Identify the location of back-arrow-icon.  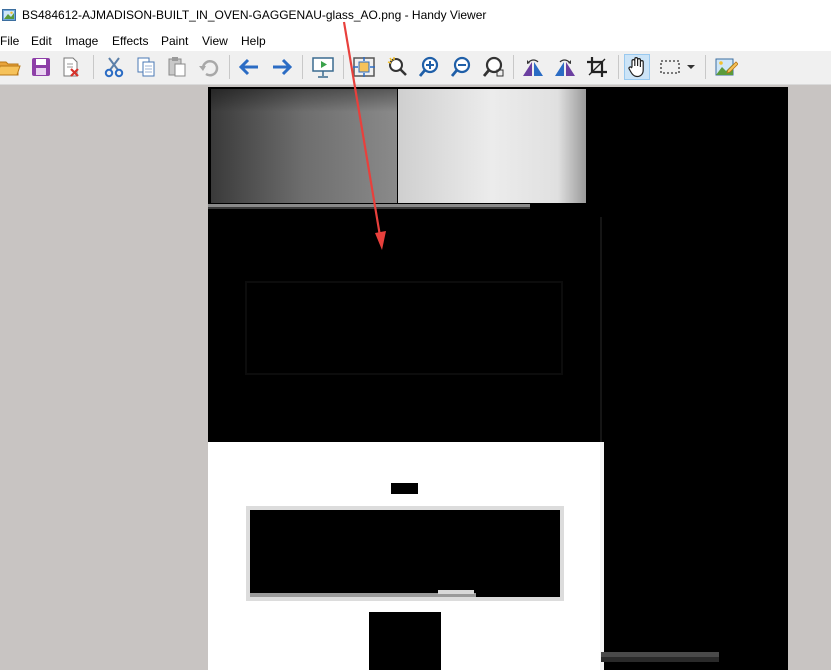
(249, 67).